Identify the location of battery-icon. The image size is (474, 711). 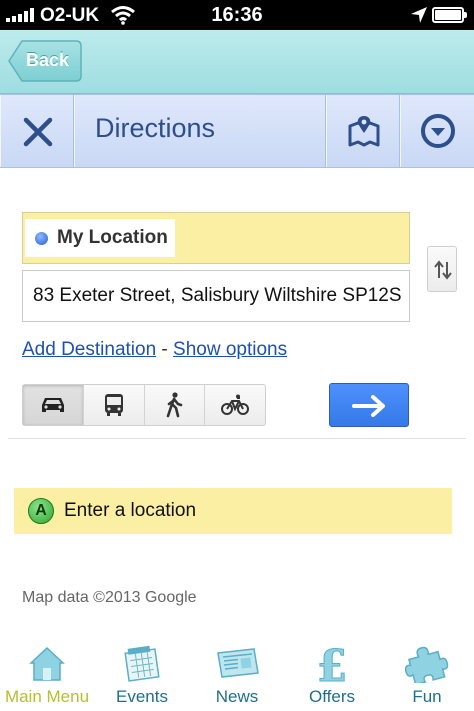
(449, 15).